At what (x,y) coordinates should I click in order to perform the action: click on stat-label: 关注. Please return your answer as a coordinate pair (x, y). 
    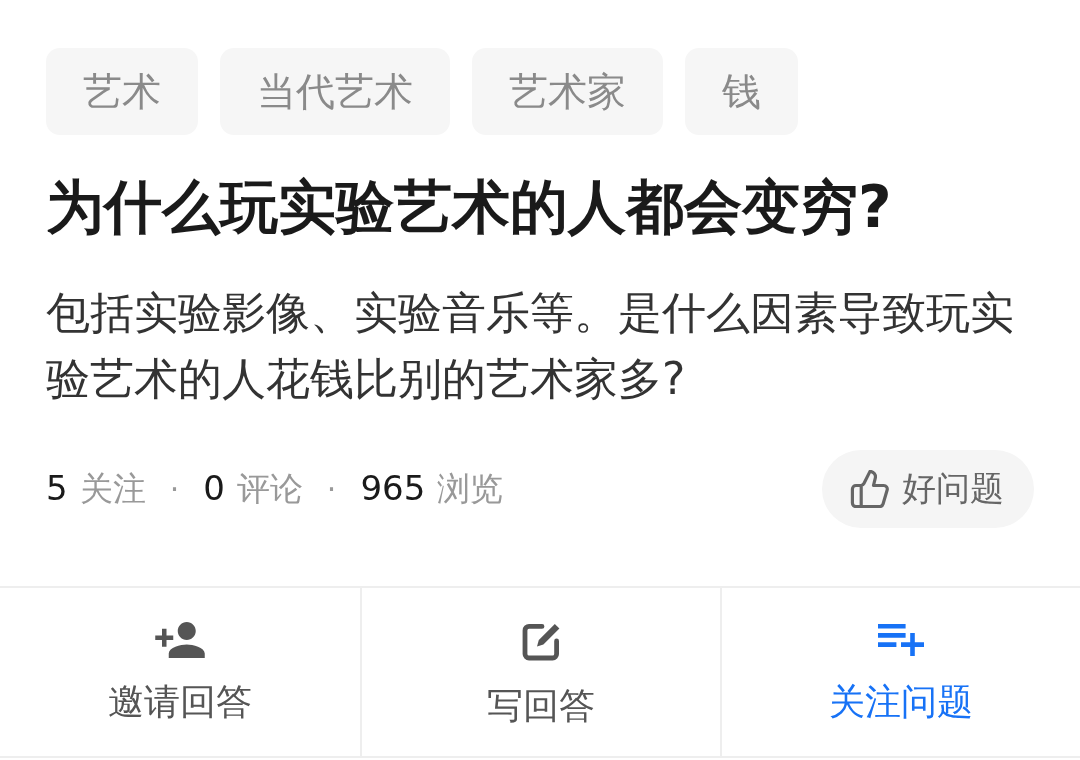
    Looking at the image, I should click on (112, 488).